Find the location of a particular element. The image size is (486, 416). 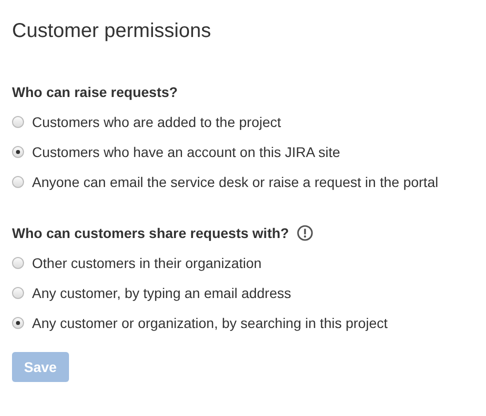

option-label: Customers who are added to the project is located at coordinates (157, 122).